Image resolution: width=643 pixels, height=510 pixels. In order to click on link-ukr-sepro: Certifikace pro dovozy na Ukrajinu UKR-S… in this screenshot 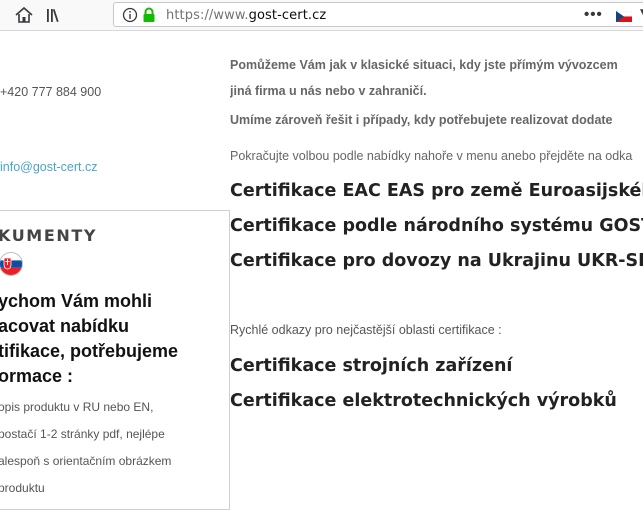, I will do `click(436, 261)`.